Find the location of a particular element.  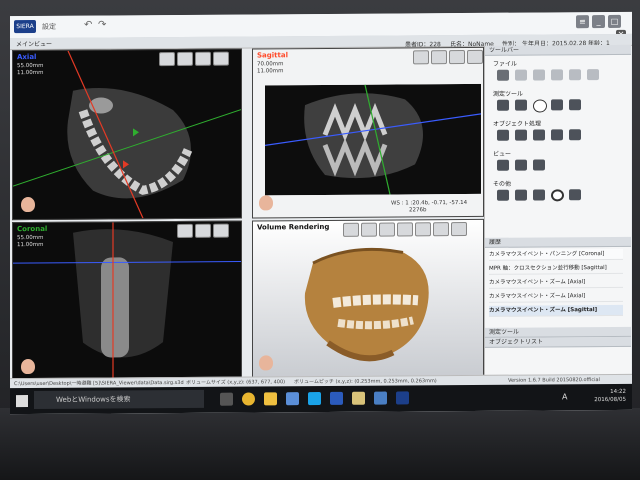

cube-icon is located at coordinates (539, 195).